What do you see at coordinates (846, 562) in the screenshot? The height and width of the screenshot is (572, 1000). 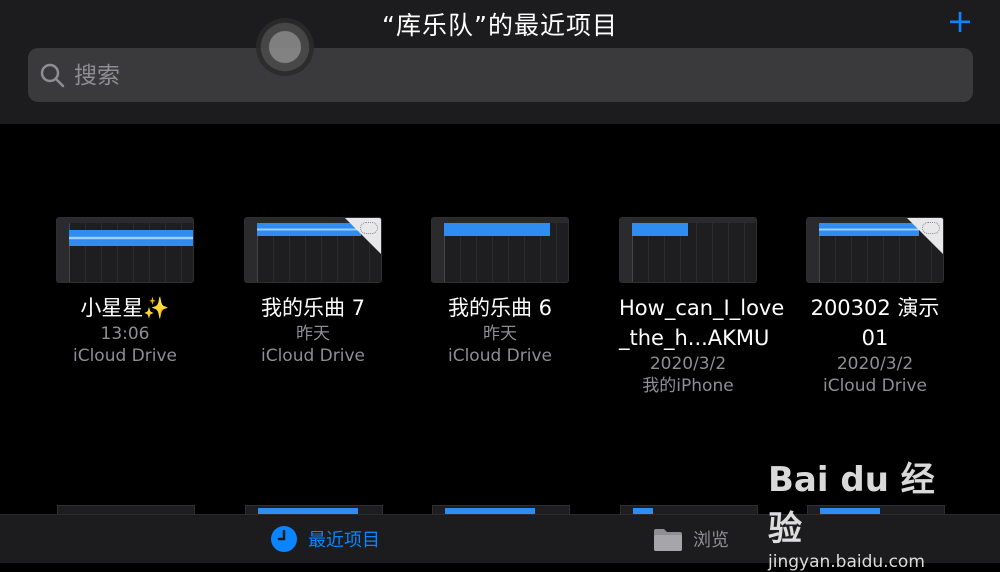 I see `watermark-url: jingyan.baidu.com` at bounding box center [846, 562].